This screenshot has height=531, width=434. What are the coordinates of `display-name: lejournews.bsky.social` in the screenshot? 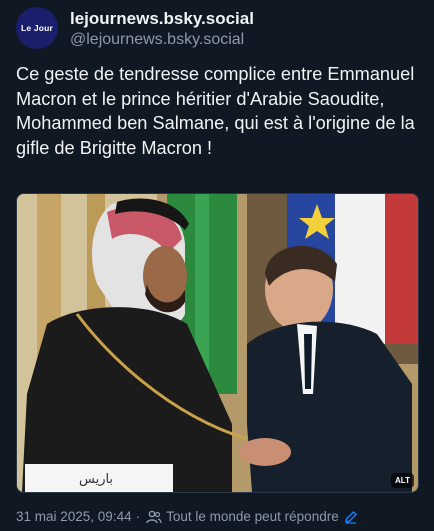 It's located at (162, 19).